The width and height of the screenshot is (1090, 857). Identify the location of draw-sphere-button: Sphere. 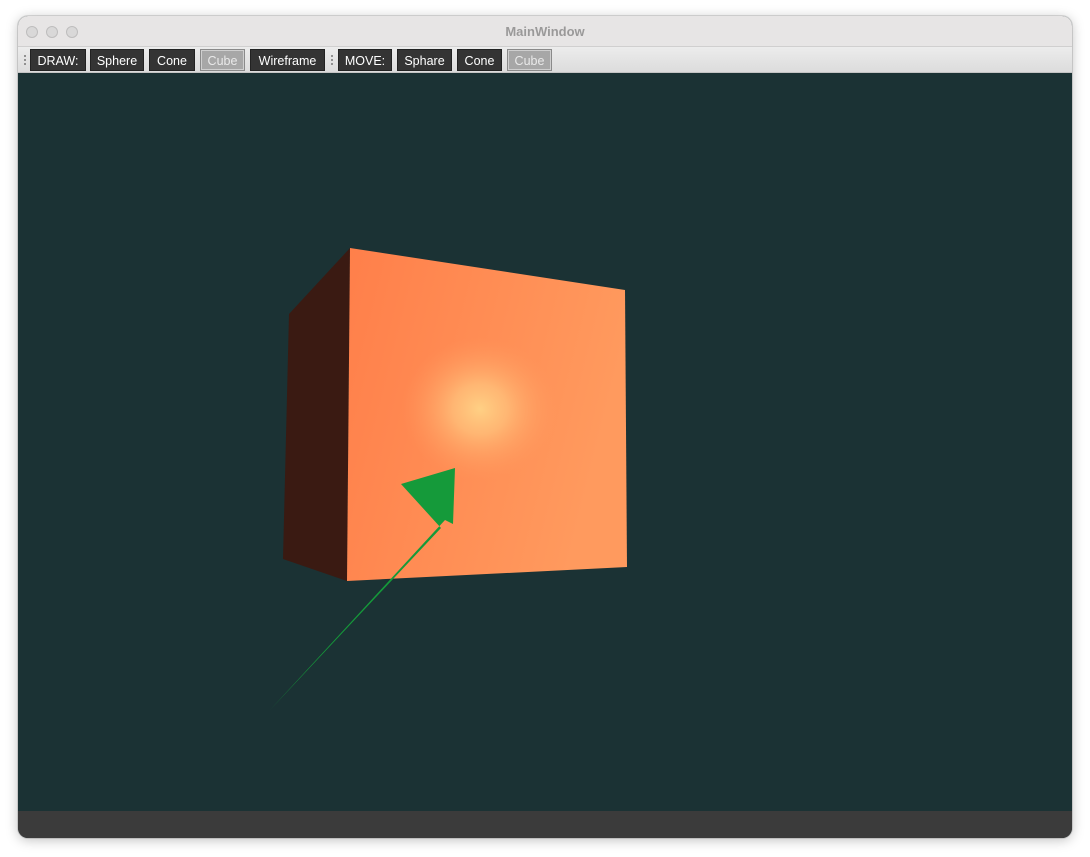
(117, 60).